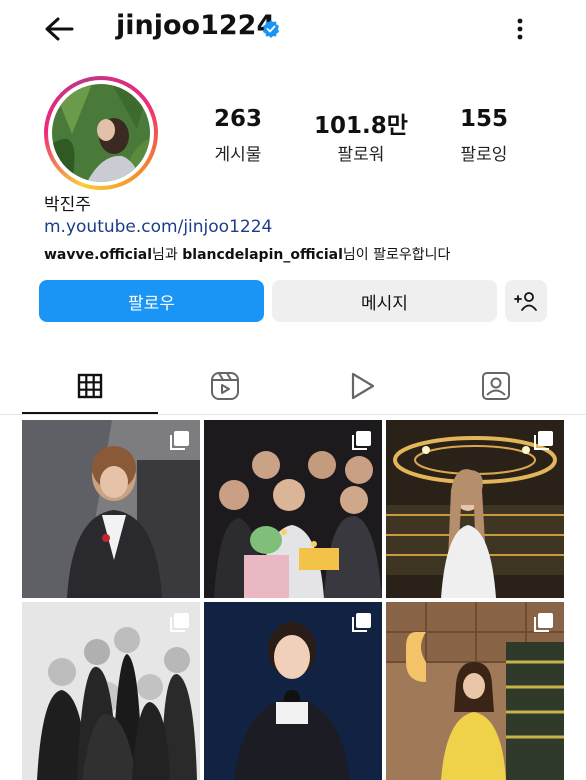  I want to click on active-tab-indicator, so click(90, 413).